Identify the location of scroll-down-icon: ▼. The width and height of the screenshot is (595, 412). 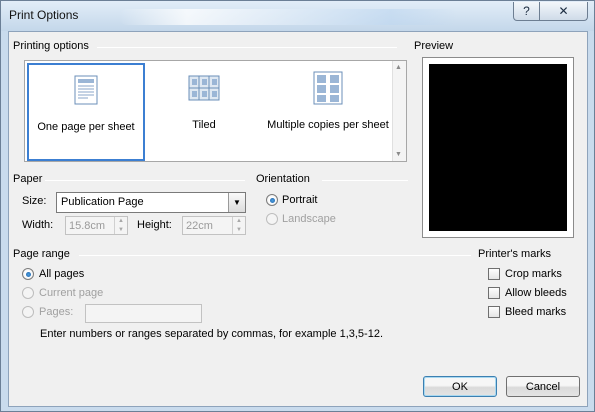
(398, 154).